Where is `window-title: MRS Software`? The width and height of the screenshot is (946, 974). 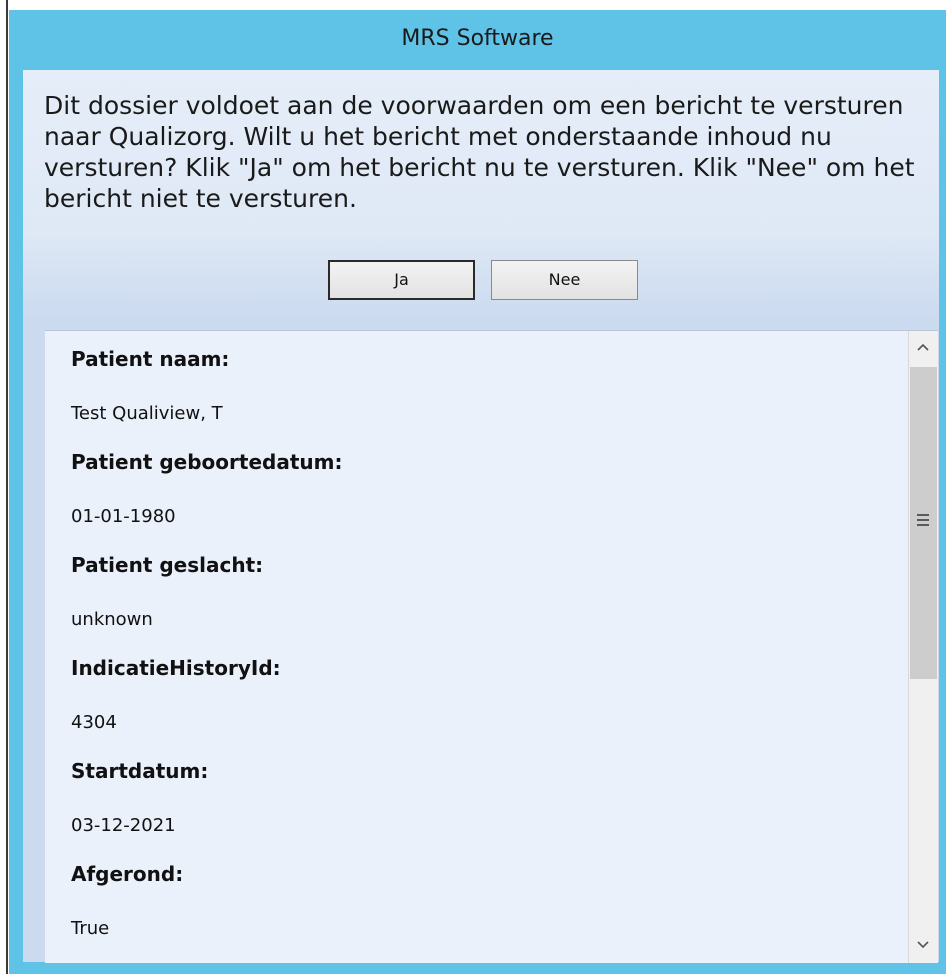
window-title: MRS Software is located at coordinates (477, 38).